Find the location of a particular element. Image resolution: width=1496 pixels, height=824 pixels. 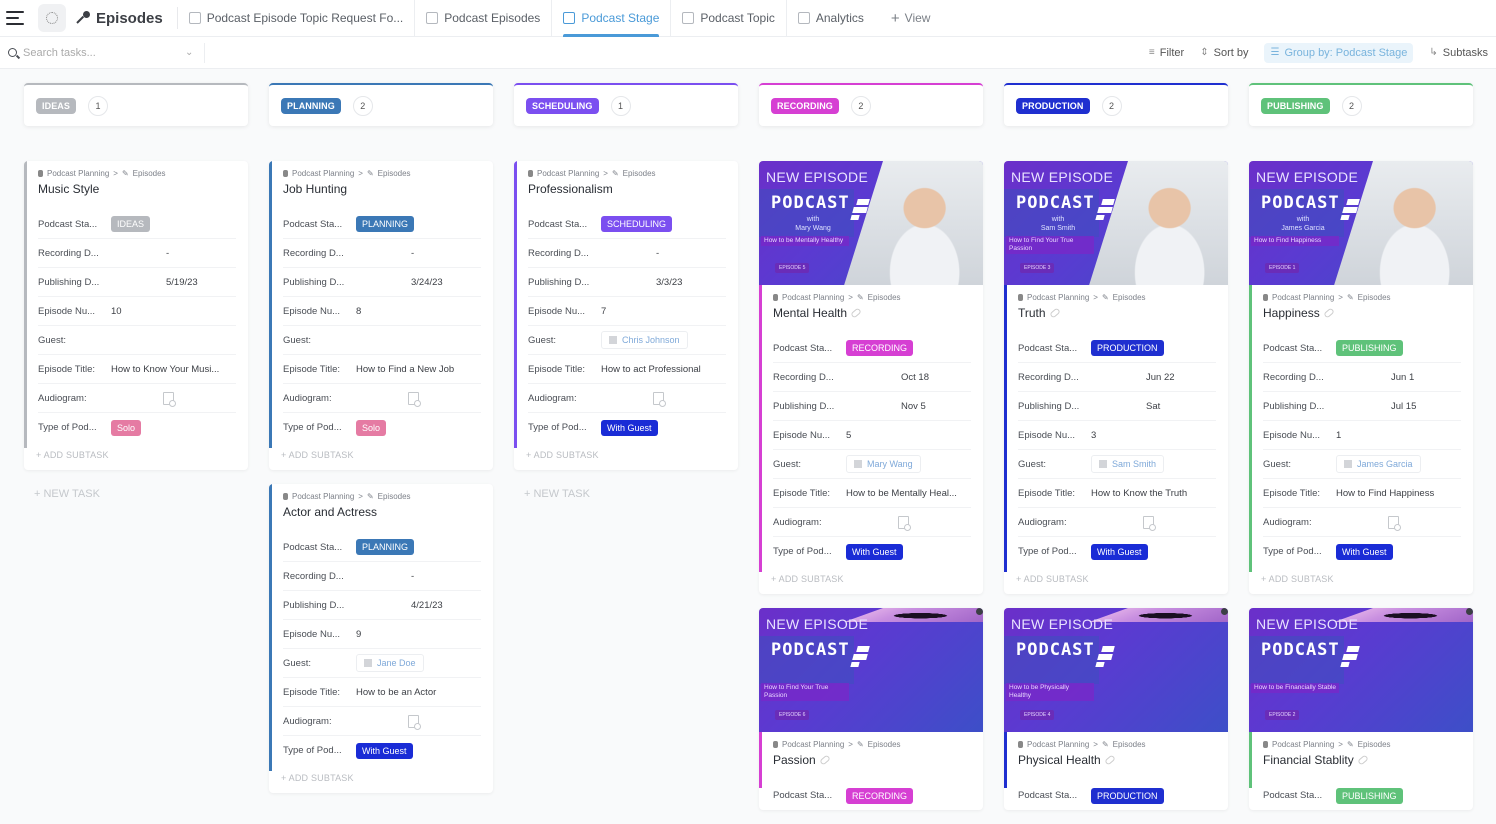

card-title: Truth is located at coordinates (1117, 313).